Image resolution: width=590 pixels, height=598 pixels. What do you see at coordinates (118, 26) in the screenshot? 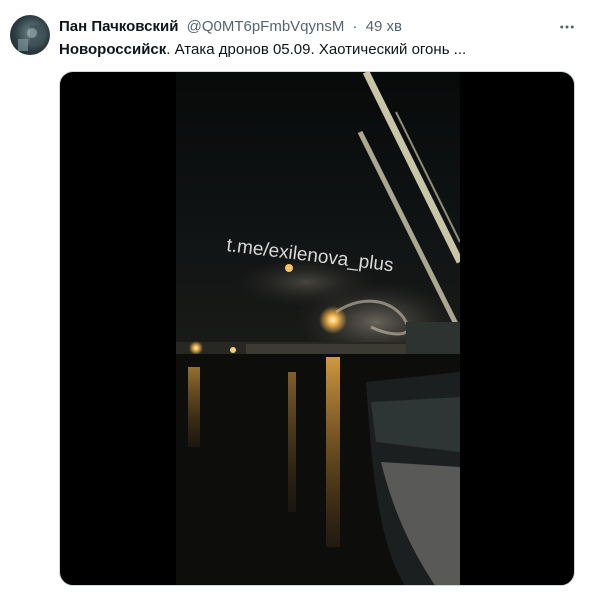
I see `author-name: Пан Пачковский` at bounding box center [118, 26].